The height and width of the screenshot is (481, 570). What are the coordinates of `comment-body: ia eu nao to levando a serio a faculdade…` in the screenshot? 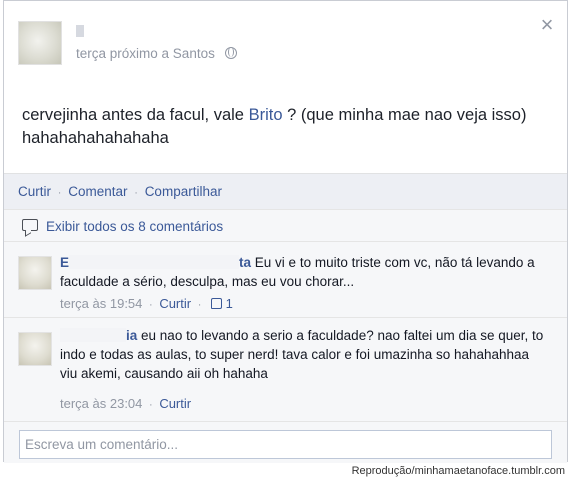 It's located at (305, 354).